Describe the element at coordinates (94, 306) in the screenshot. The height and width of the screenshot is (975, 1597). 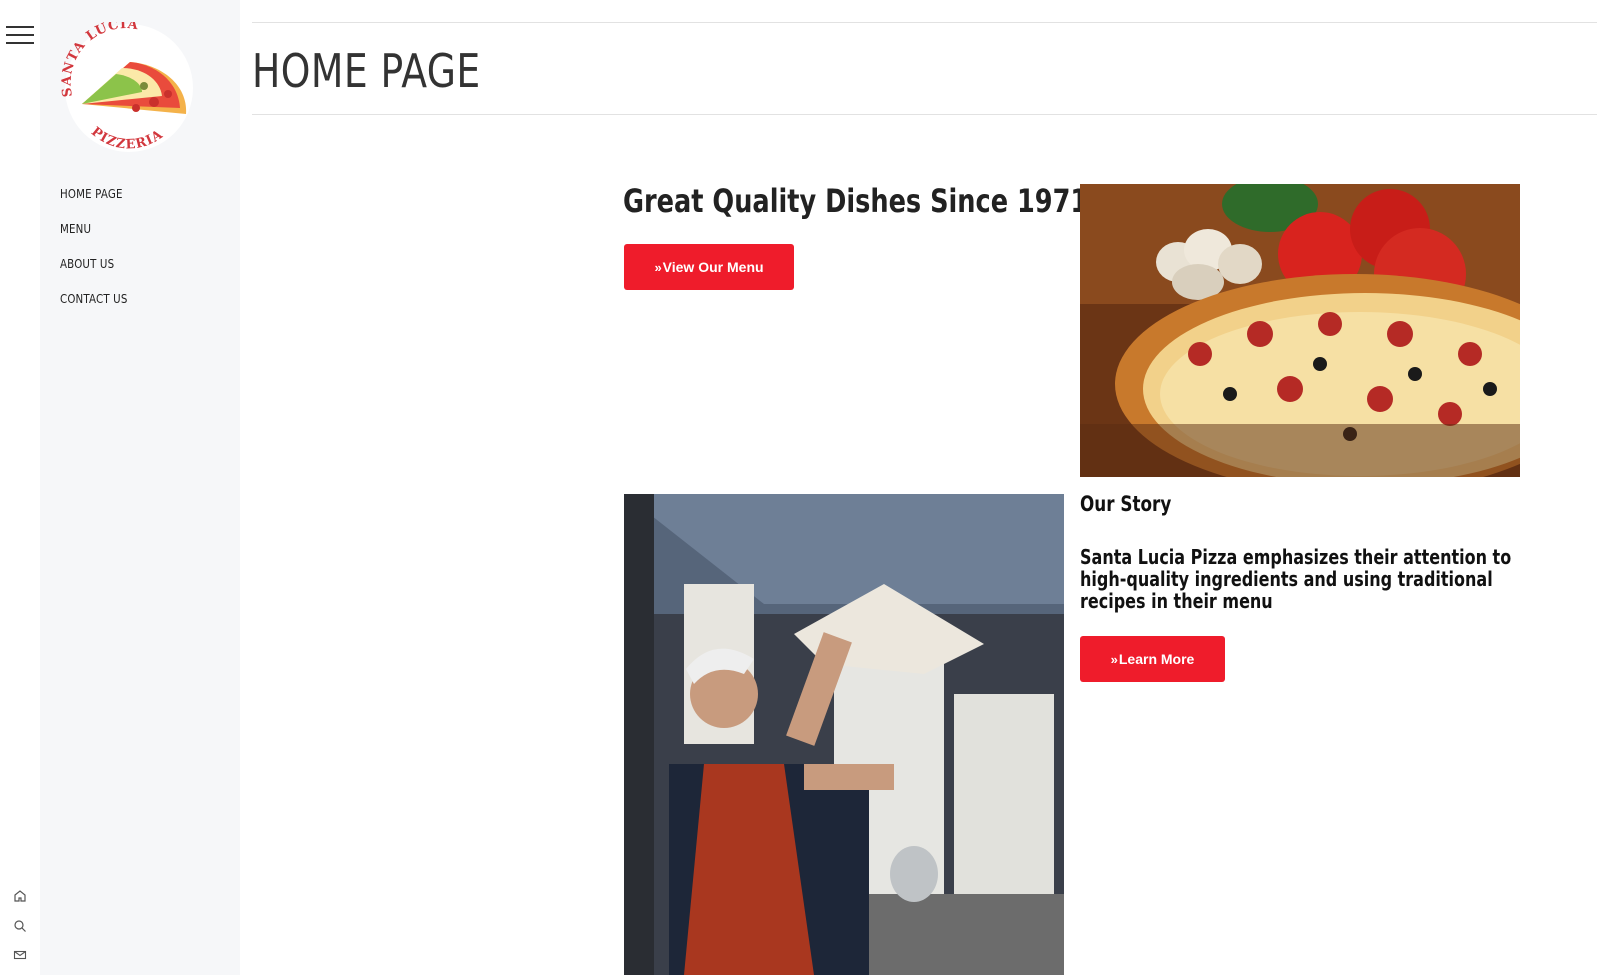
I see `nav-item-contact-us: CONTACT US` at that location.